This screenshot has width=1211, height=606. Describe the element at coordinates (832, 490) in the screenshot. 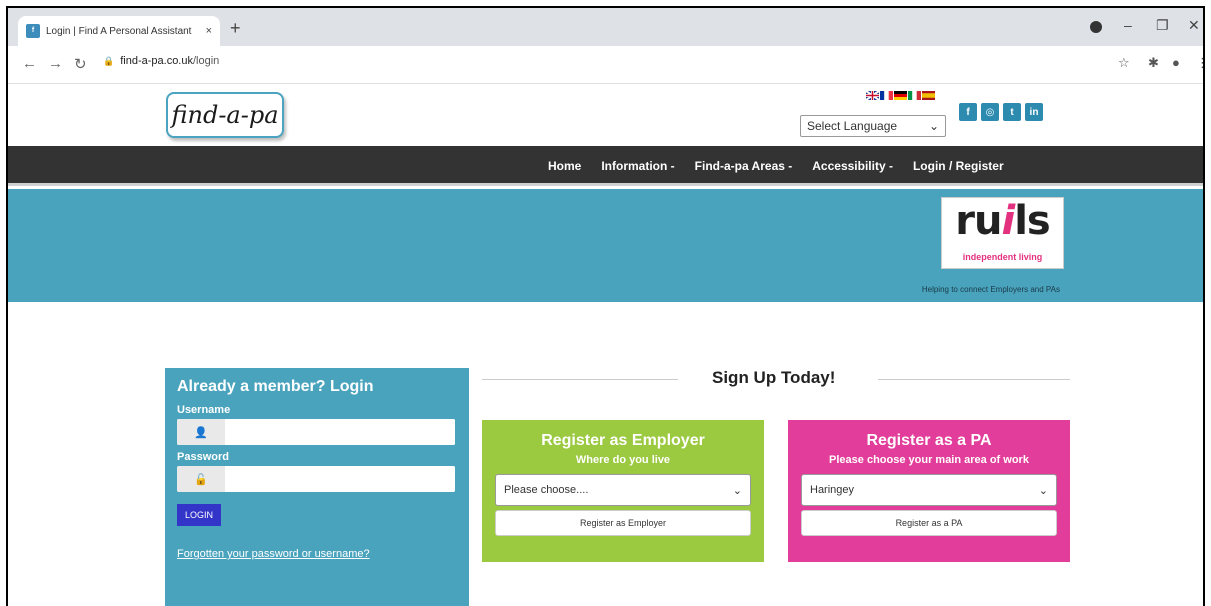

I see `pa-select-value: Haringey` at that location.